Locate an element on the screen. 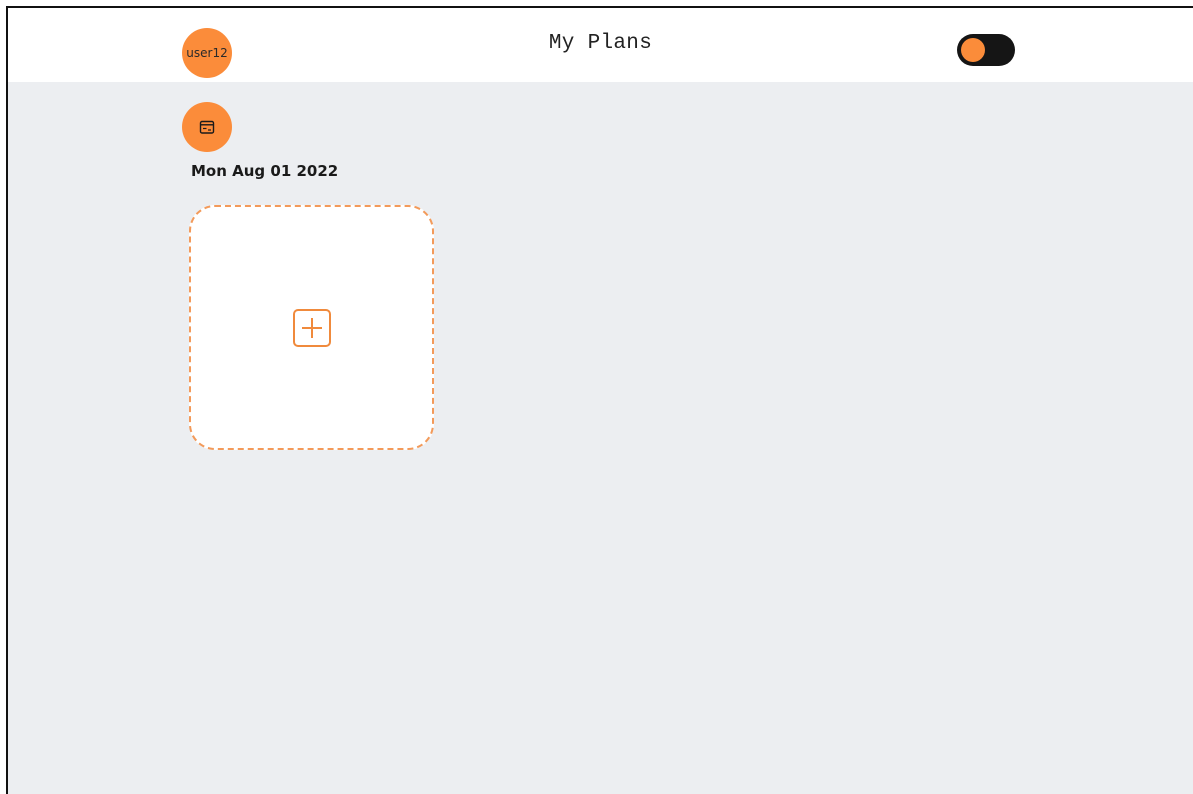 The image size is (1193, 794). calendar-button is located at coordinates (207, 127).